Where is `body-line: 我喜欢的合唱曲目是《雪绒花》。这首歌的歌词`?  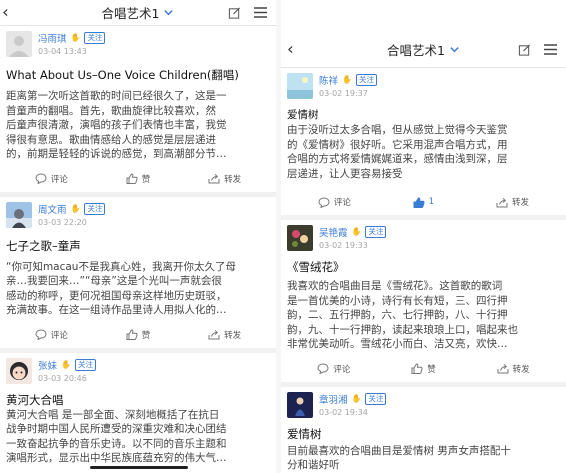
body-line: 我喜欢的合唱曲目是《雪绒花》。这首歌的歌词 is located at coordinates (395, 286).